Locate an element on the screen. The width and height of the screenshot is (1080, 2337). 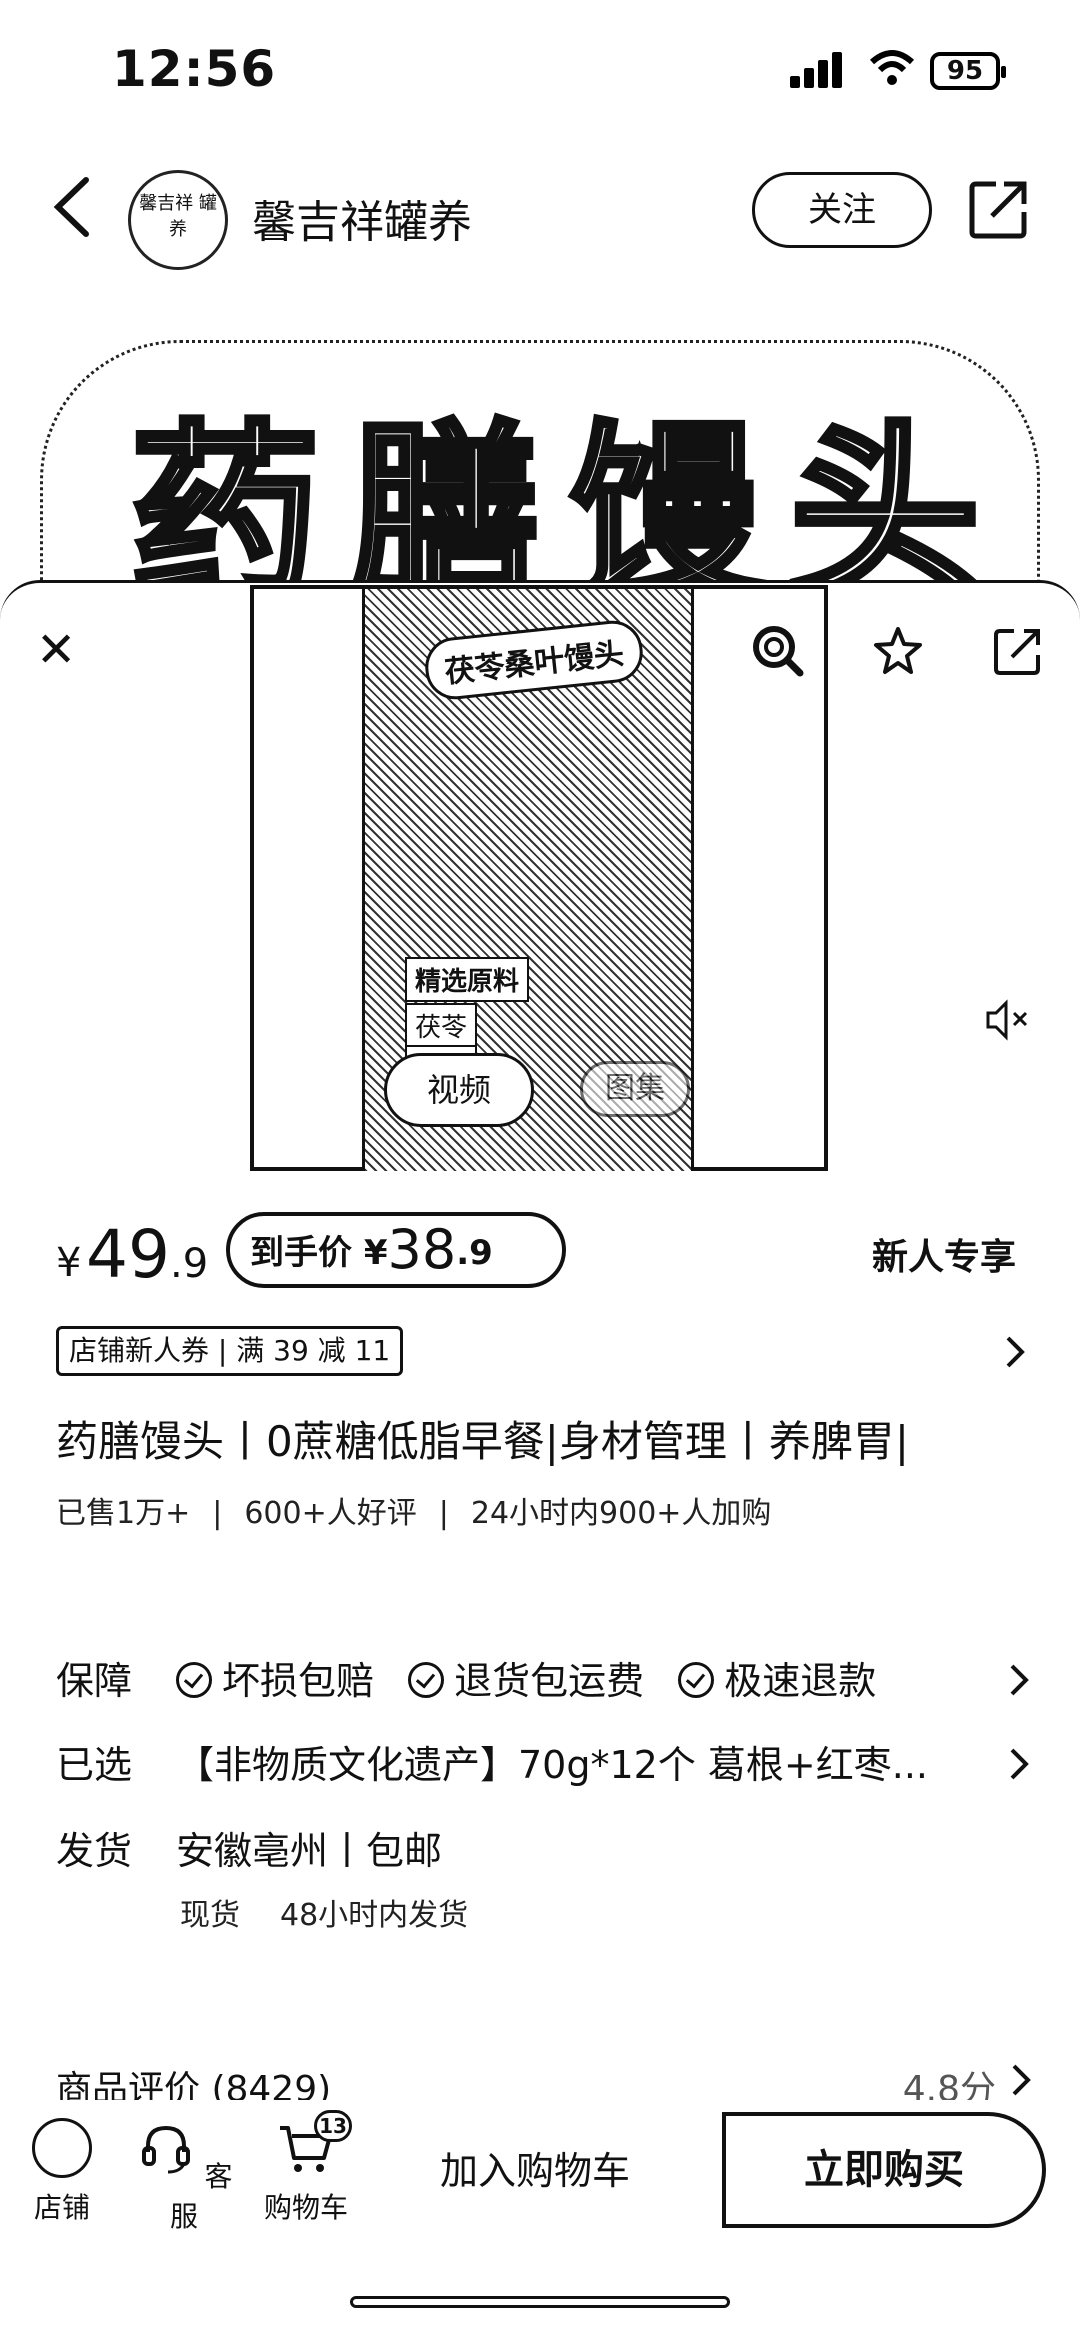
add-to-cart-button: 加入购物车 is located at coordinates (535, 2167).